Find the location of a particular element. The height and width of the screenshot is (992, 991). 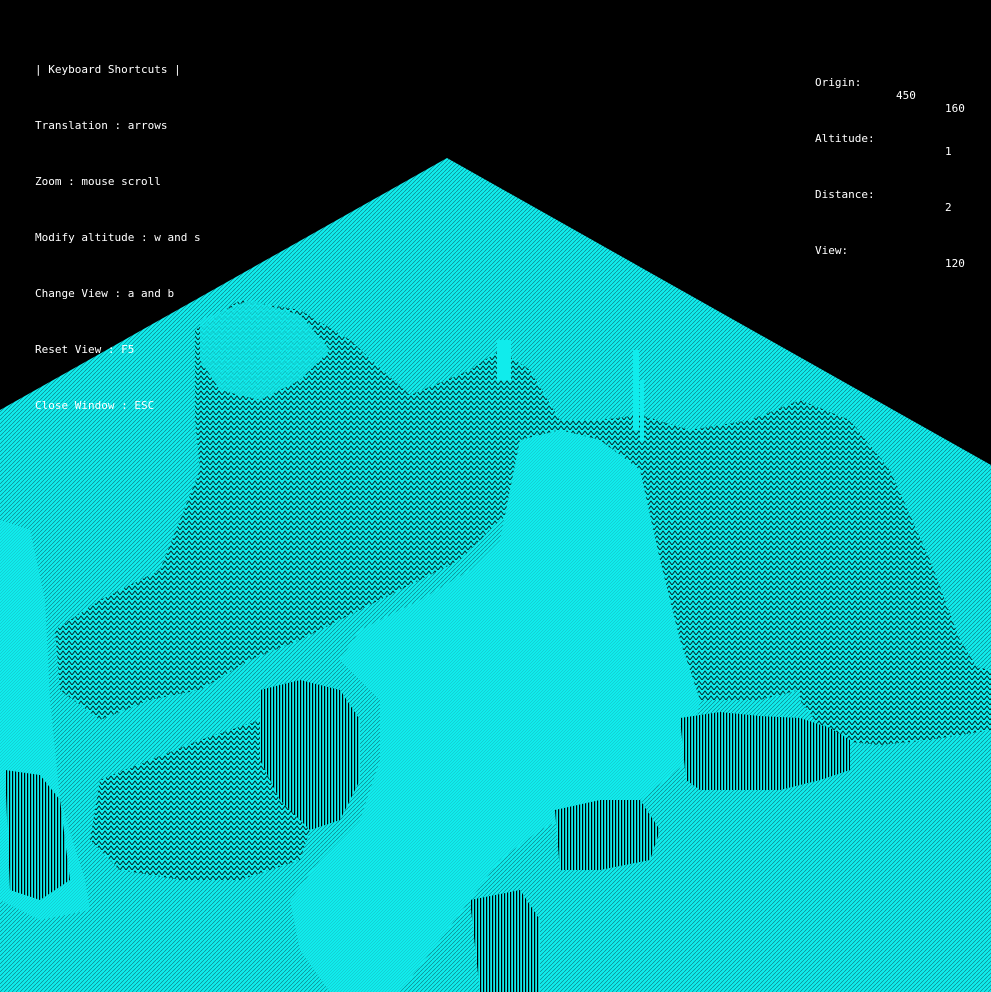

distance-row: Distance: 2 is located at coordinates (900, 194).